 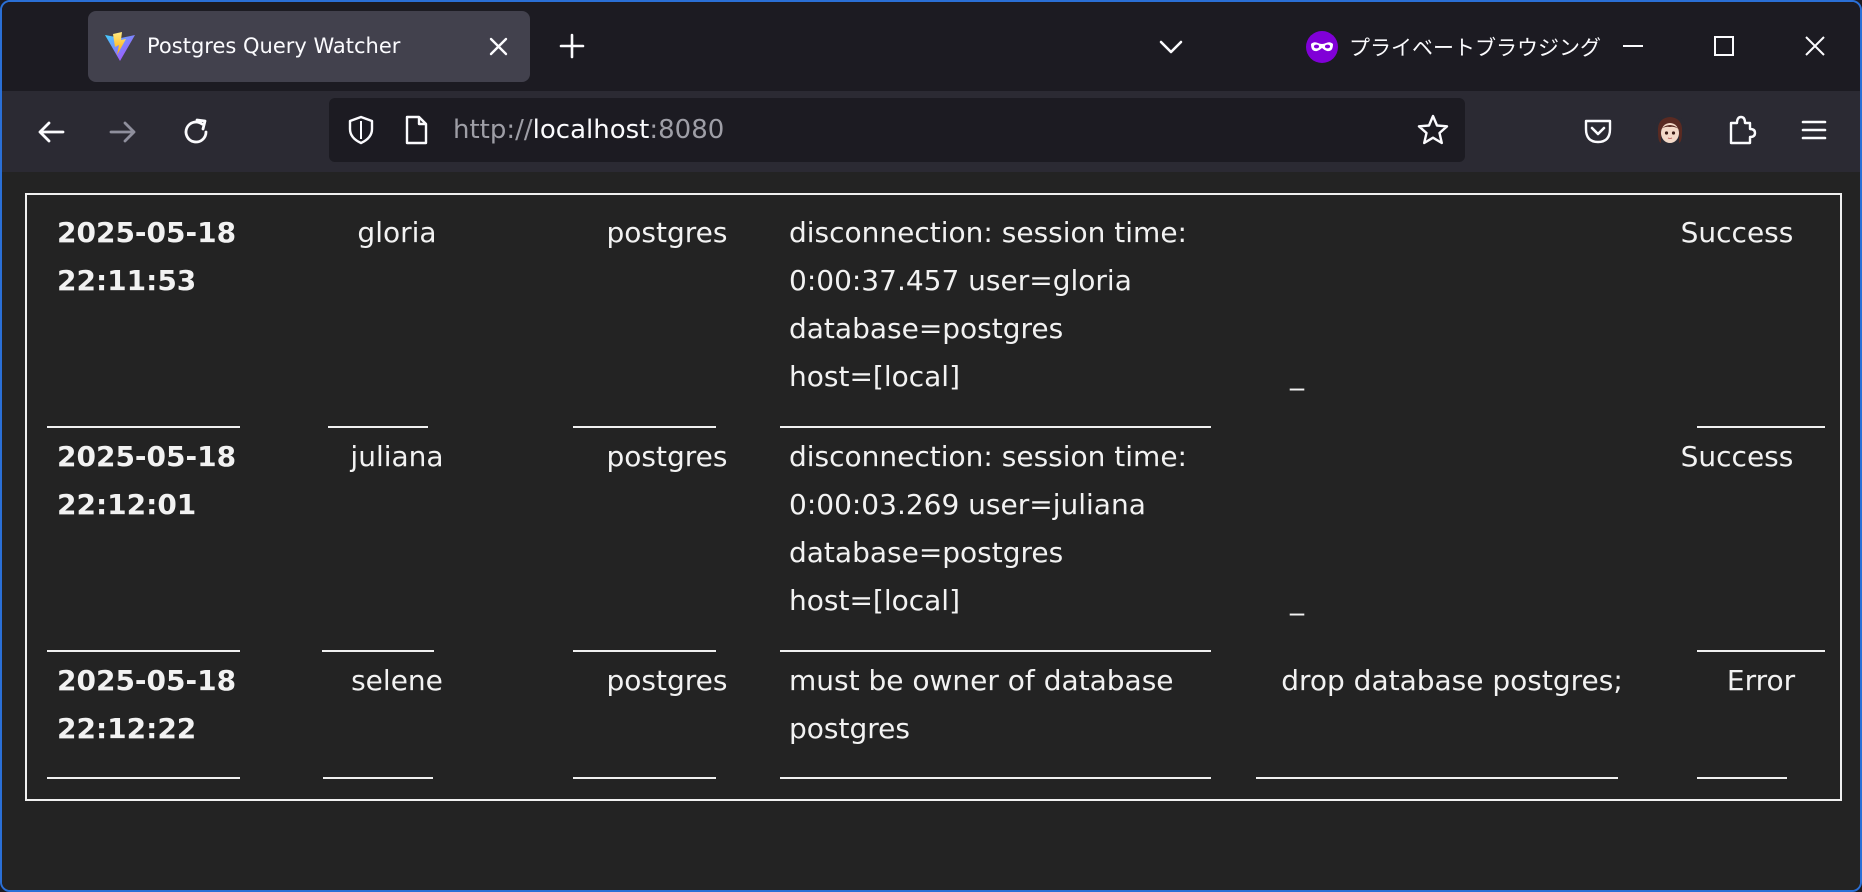 What do you see at coordinates (397, 456) in the screenshot?
I see `user-cell: juliana` at bounding box center [397, 456].